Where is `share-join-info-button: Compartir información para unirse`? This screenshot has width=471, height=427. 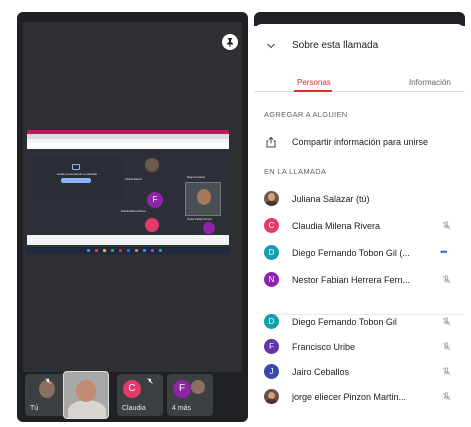 share-join-info-button: Compartir información para unirse is located at coordinates (359, 142).